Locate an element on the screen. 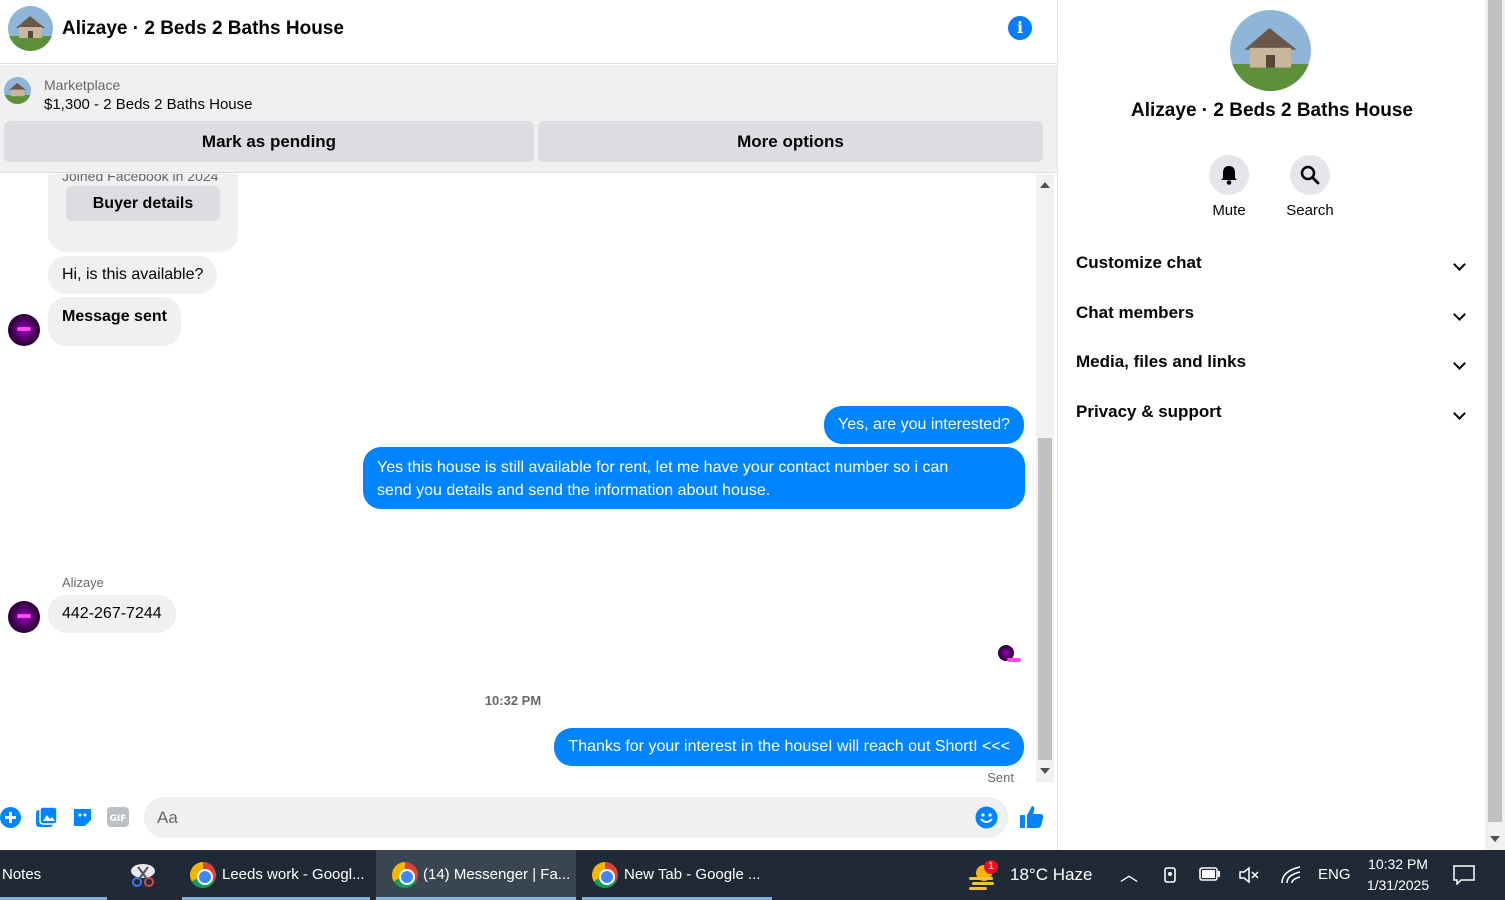  emoji-icon is located at coordinates (986, 817).